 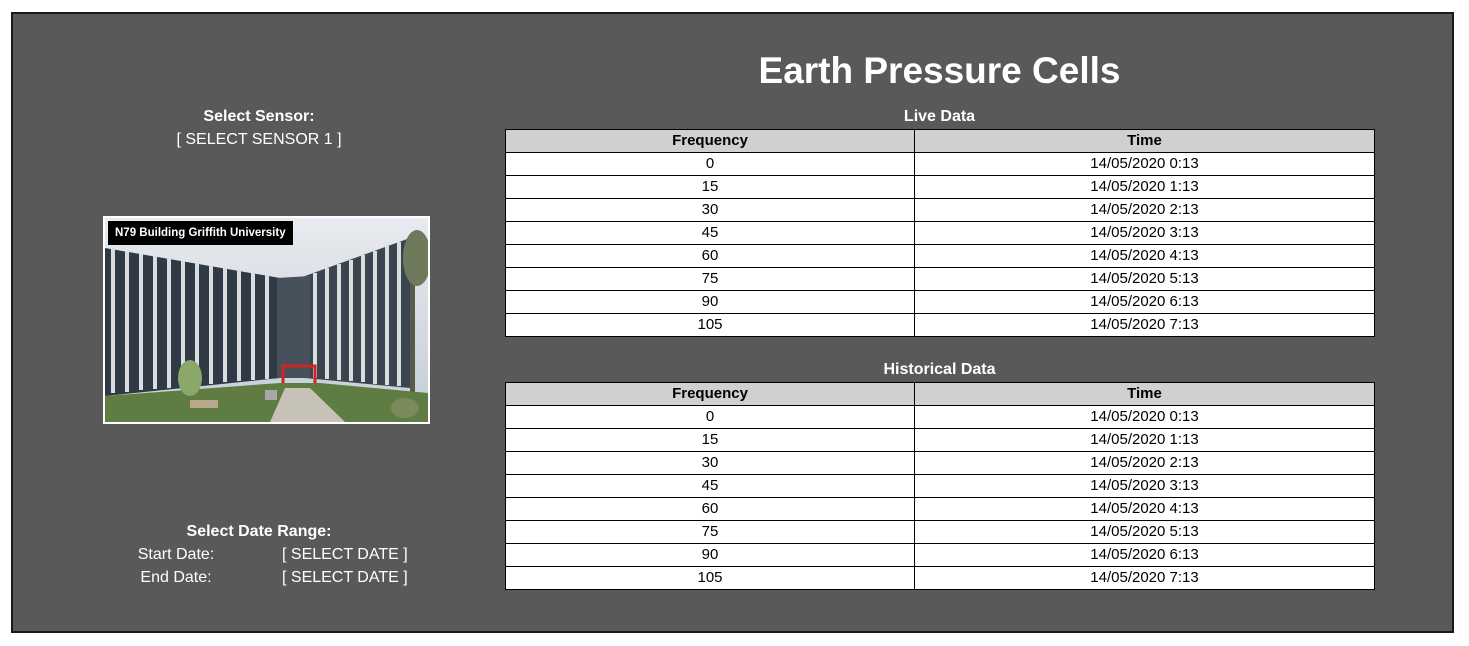 I want to click on building-photo: N79 Building Griffith University, so click(x=266, y=320).